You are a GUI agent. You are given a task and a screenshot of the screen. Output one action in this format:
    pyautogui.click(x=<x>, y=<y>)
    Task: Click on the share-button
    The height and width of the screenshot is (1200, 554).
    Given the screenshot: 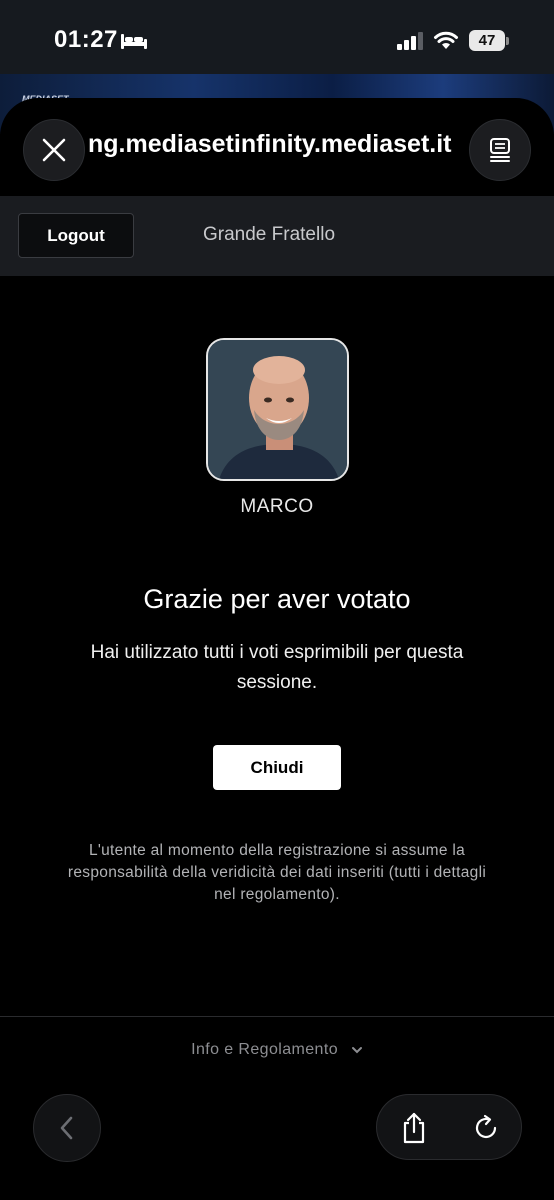 What is the action you would take?
    pyautogui.click(x=414, y=1128)
    